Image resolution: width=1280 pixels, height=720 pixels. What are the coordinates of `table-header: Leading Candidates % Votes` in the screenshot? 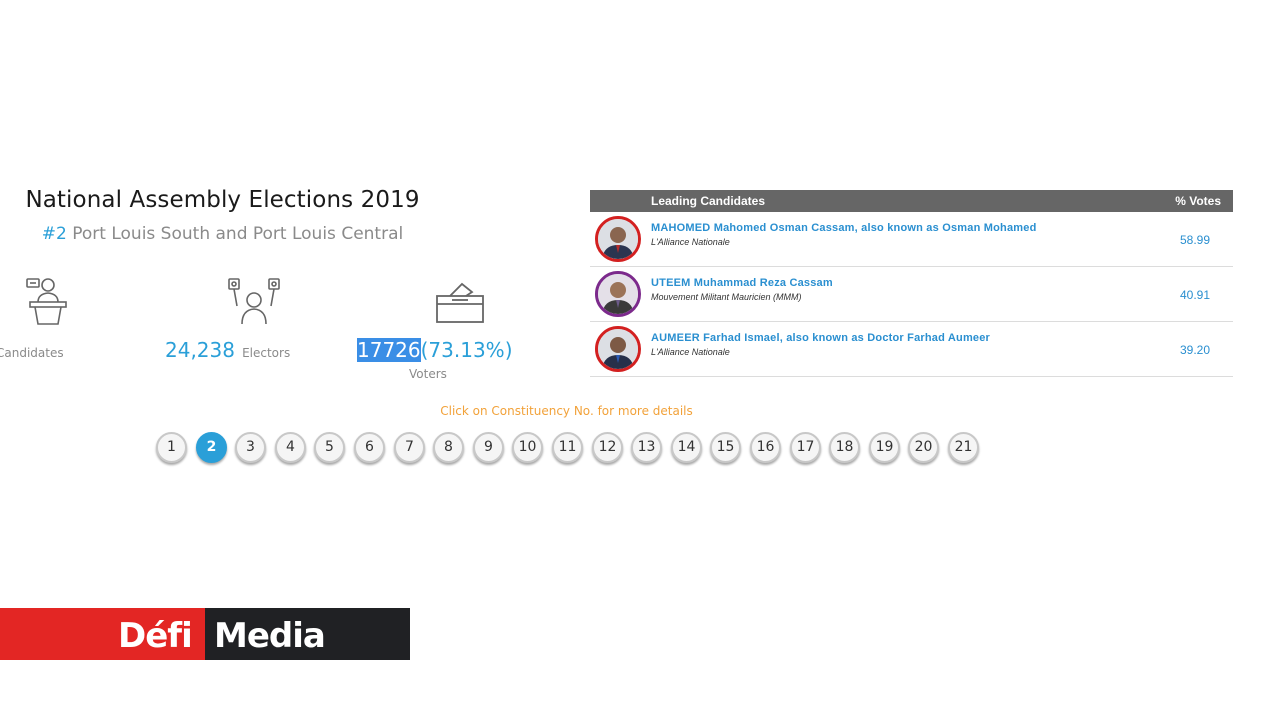 It's located at (911, 201).